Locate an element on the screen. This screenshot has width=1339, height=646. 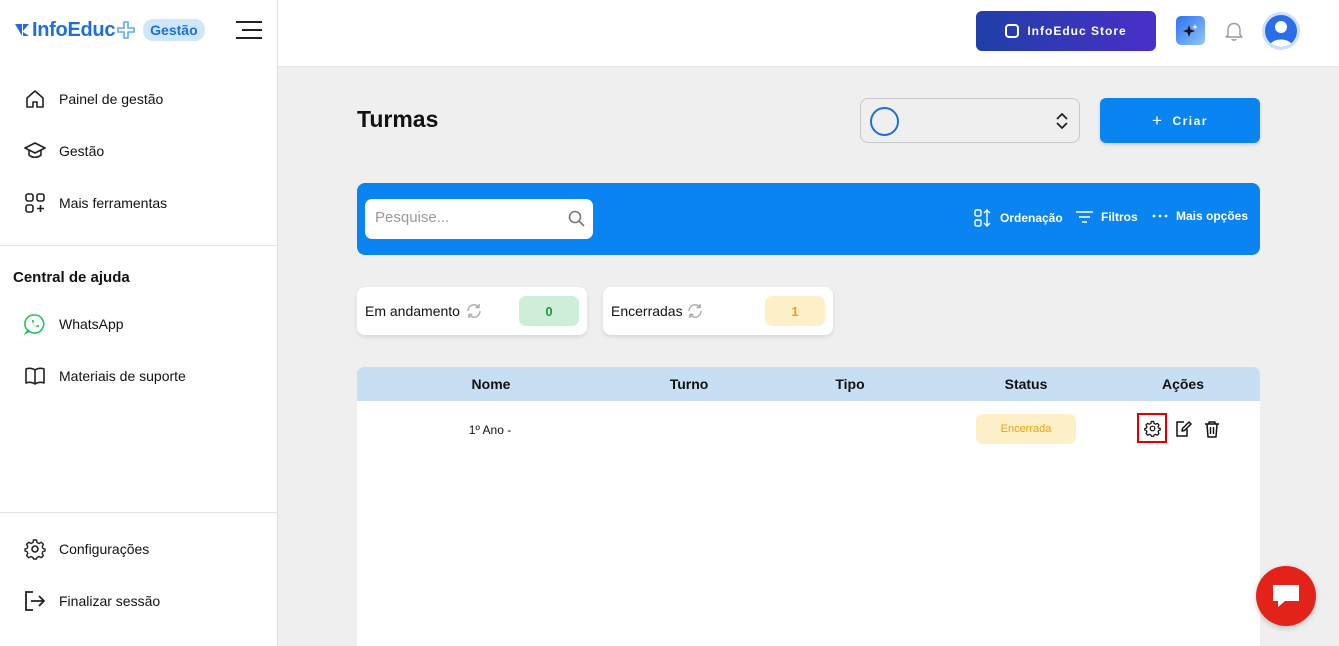
topbar: InfoEduc Store is located at coordinates (808, 33).